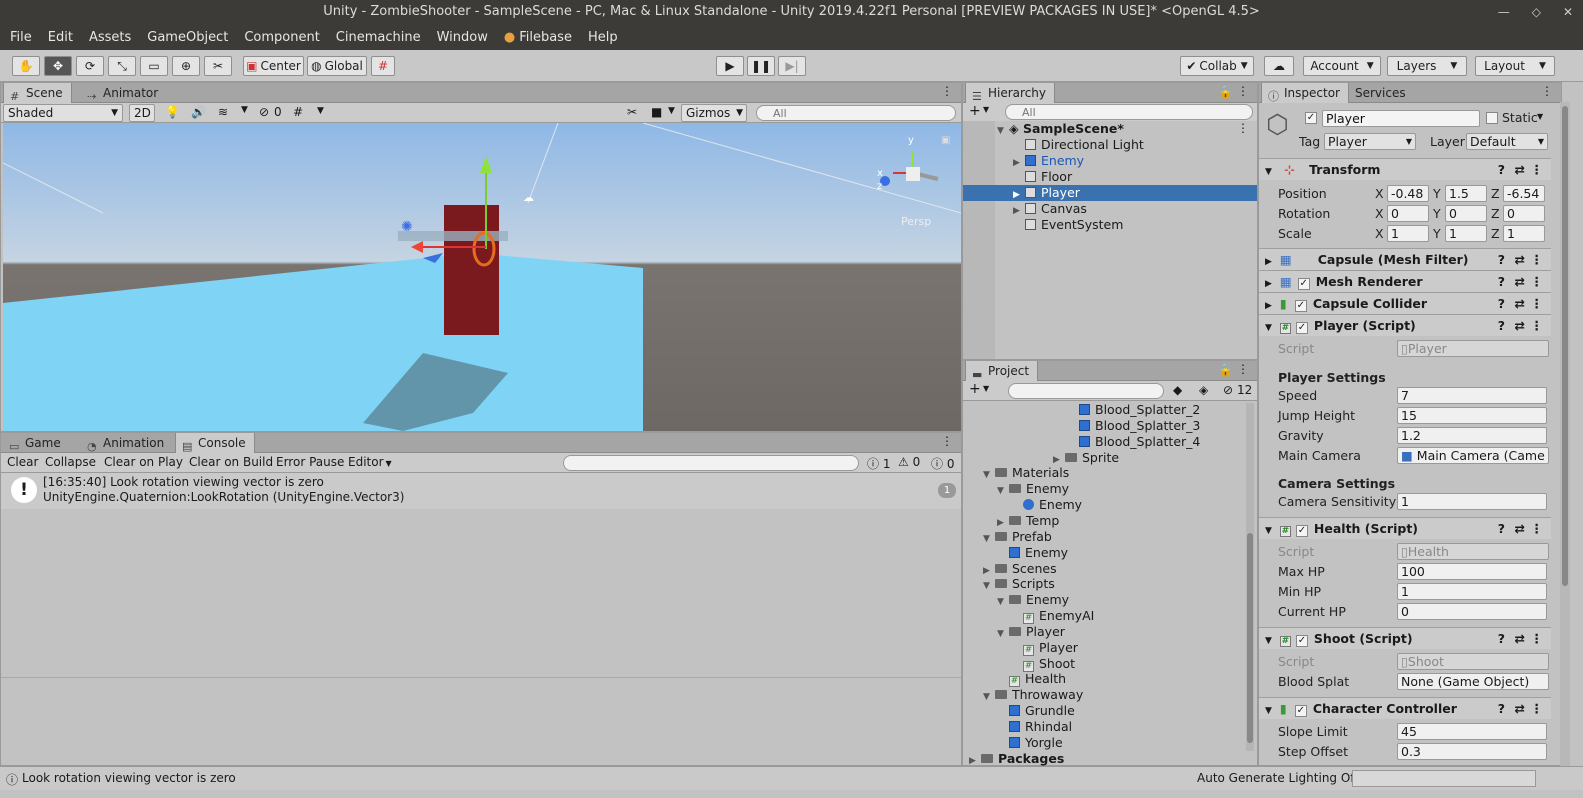 This screenshot has width=1583, height=798. Describe the element at coordinates (1405, 708) in the screenshot. I see `character-controller-header: ▼ ▮ ✓ Character Controller? ⇄ ⋮` at that location.